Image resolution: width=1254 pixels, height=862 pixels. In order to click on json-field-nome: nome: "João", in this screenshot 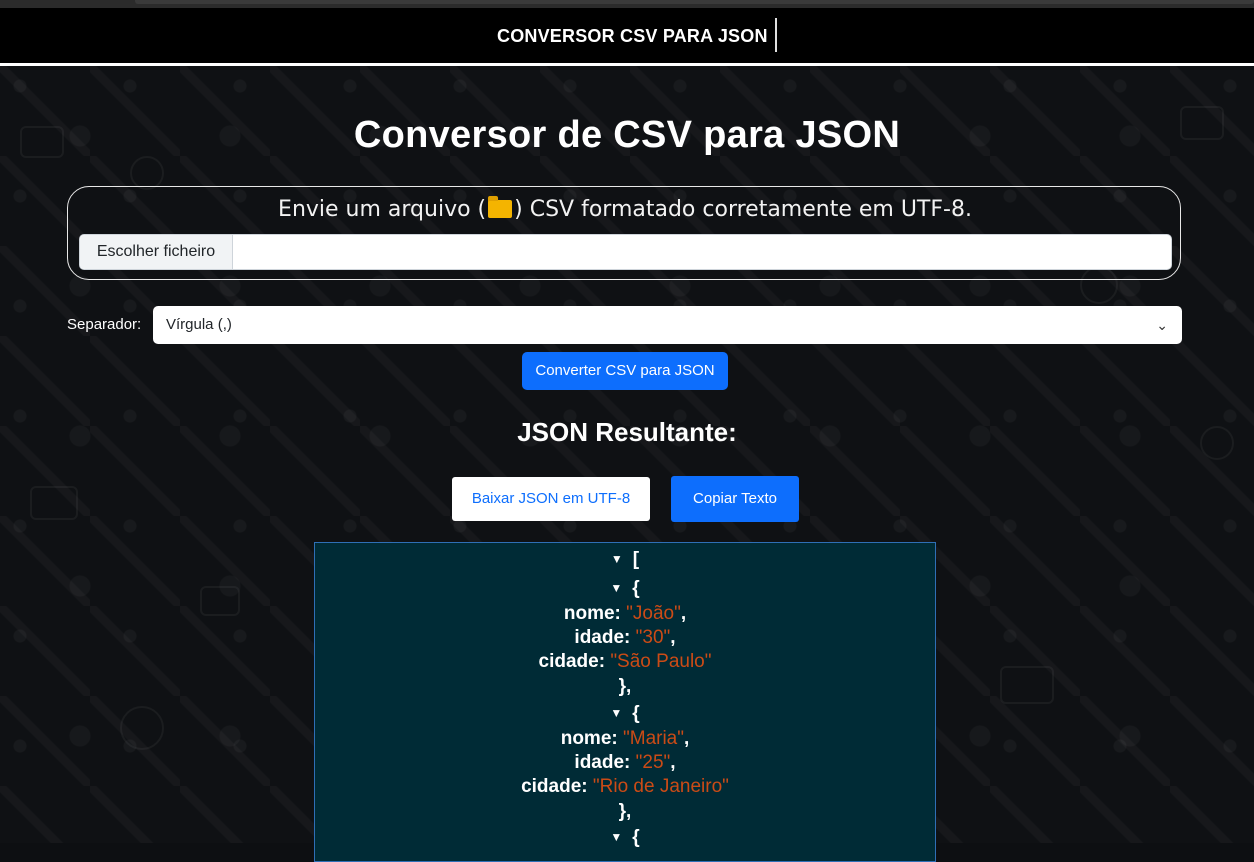, I will do `click(625, 613)`.